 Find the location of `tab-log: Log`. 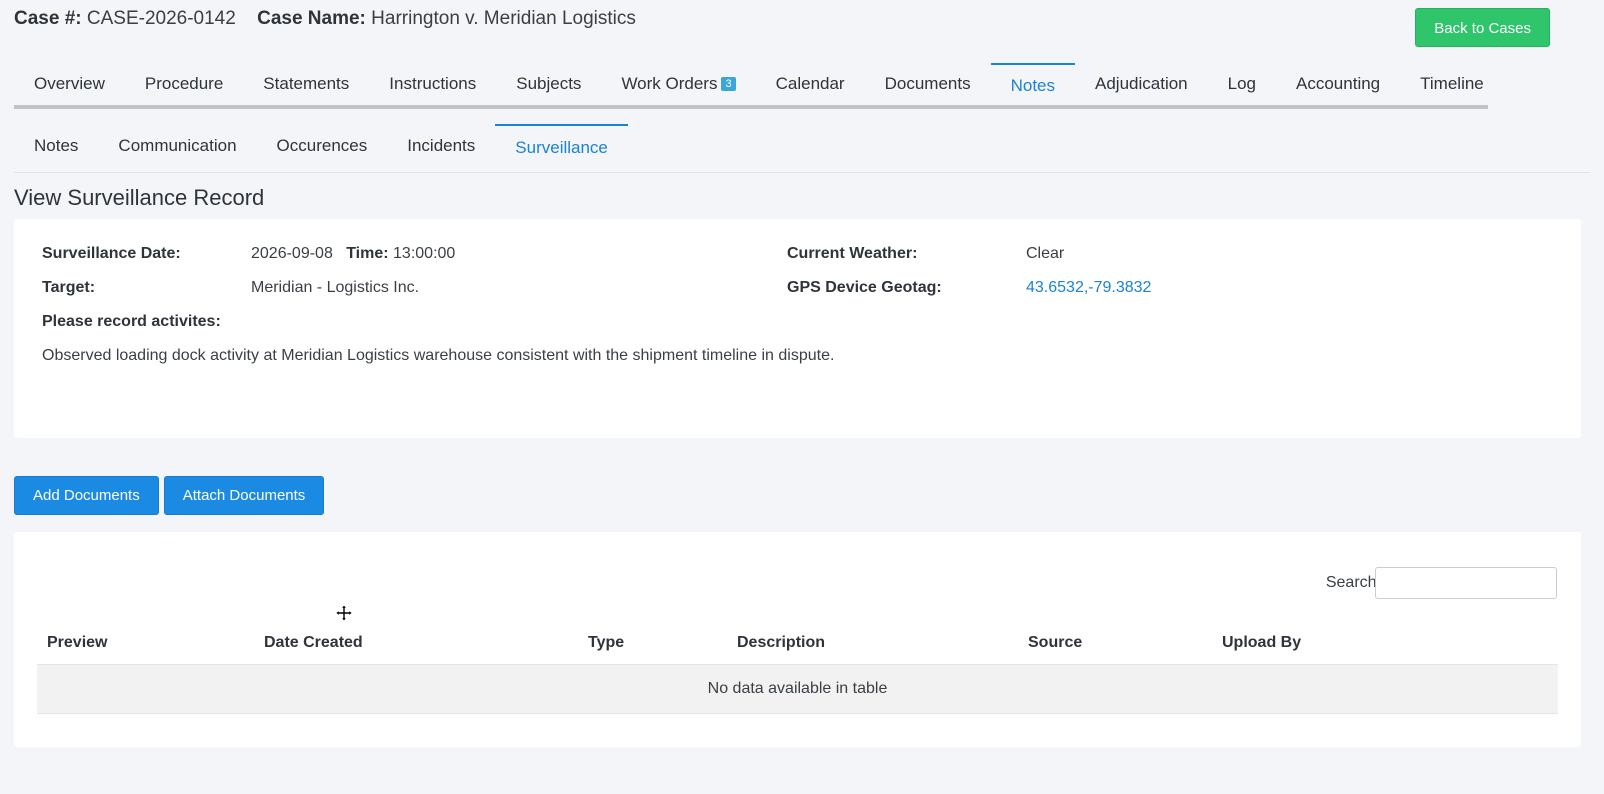

tab-log: Log is located at coordinates (1242, 84).